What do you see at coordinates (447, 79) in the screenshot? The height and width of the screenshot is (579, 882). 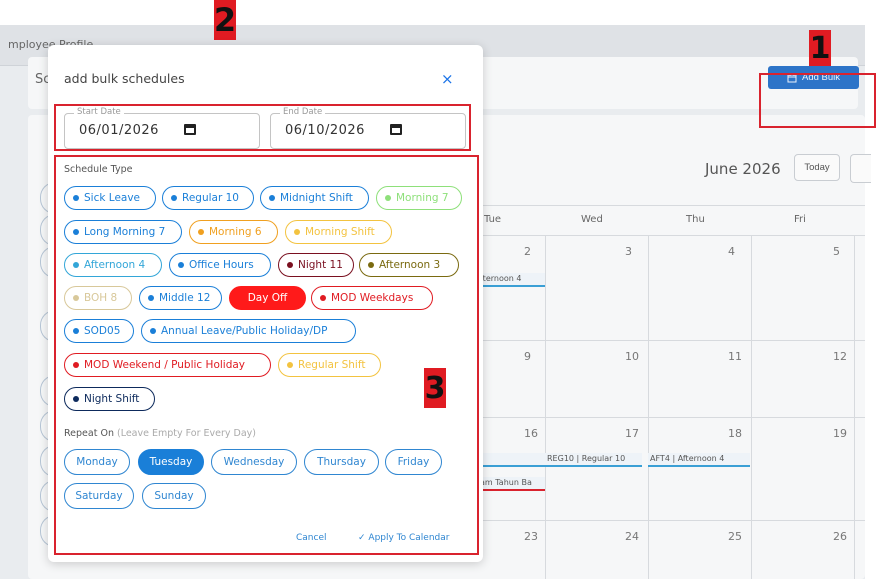 I see `close-icon: ×` at bounding box center [447, 79].